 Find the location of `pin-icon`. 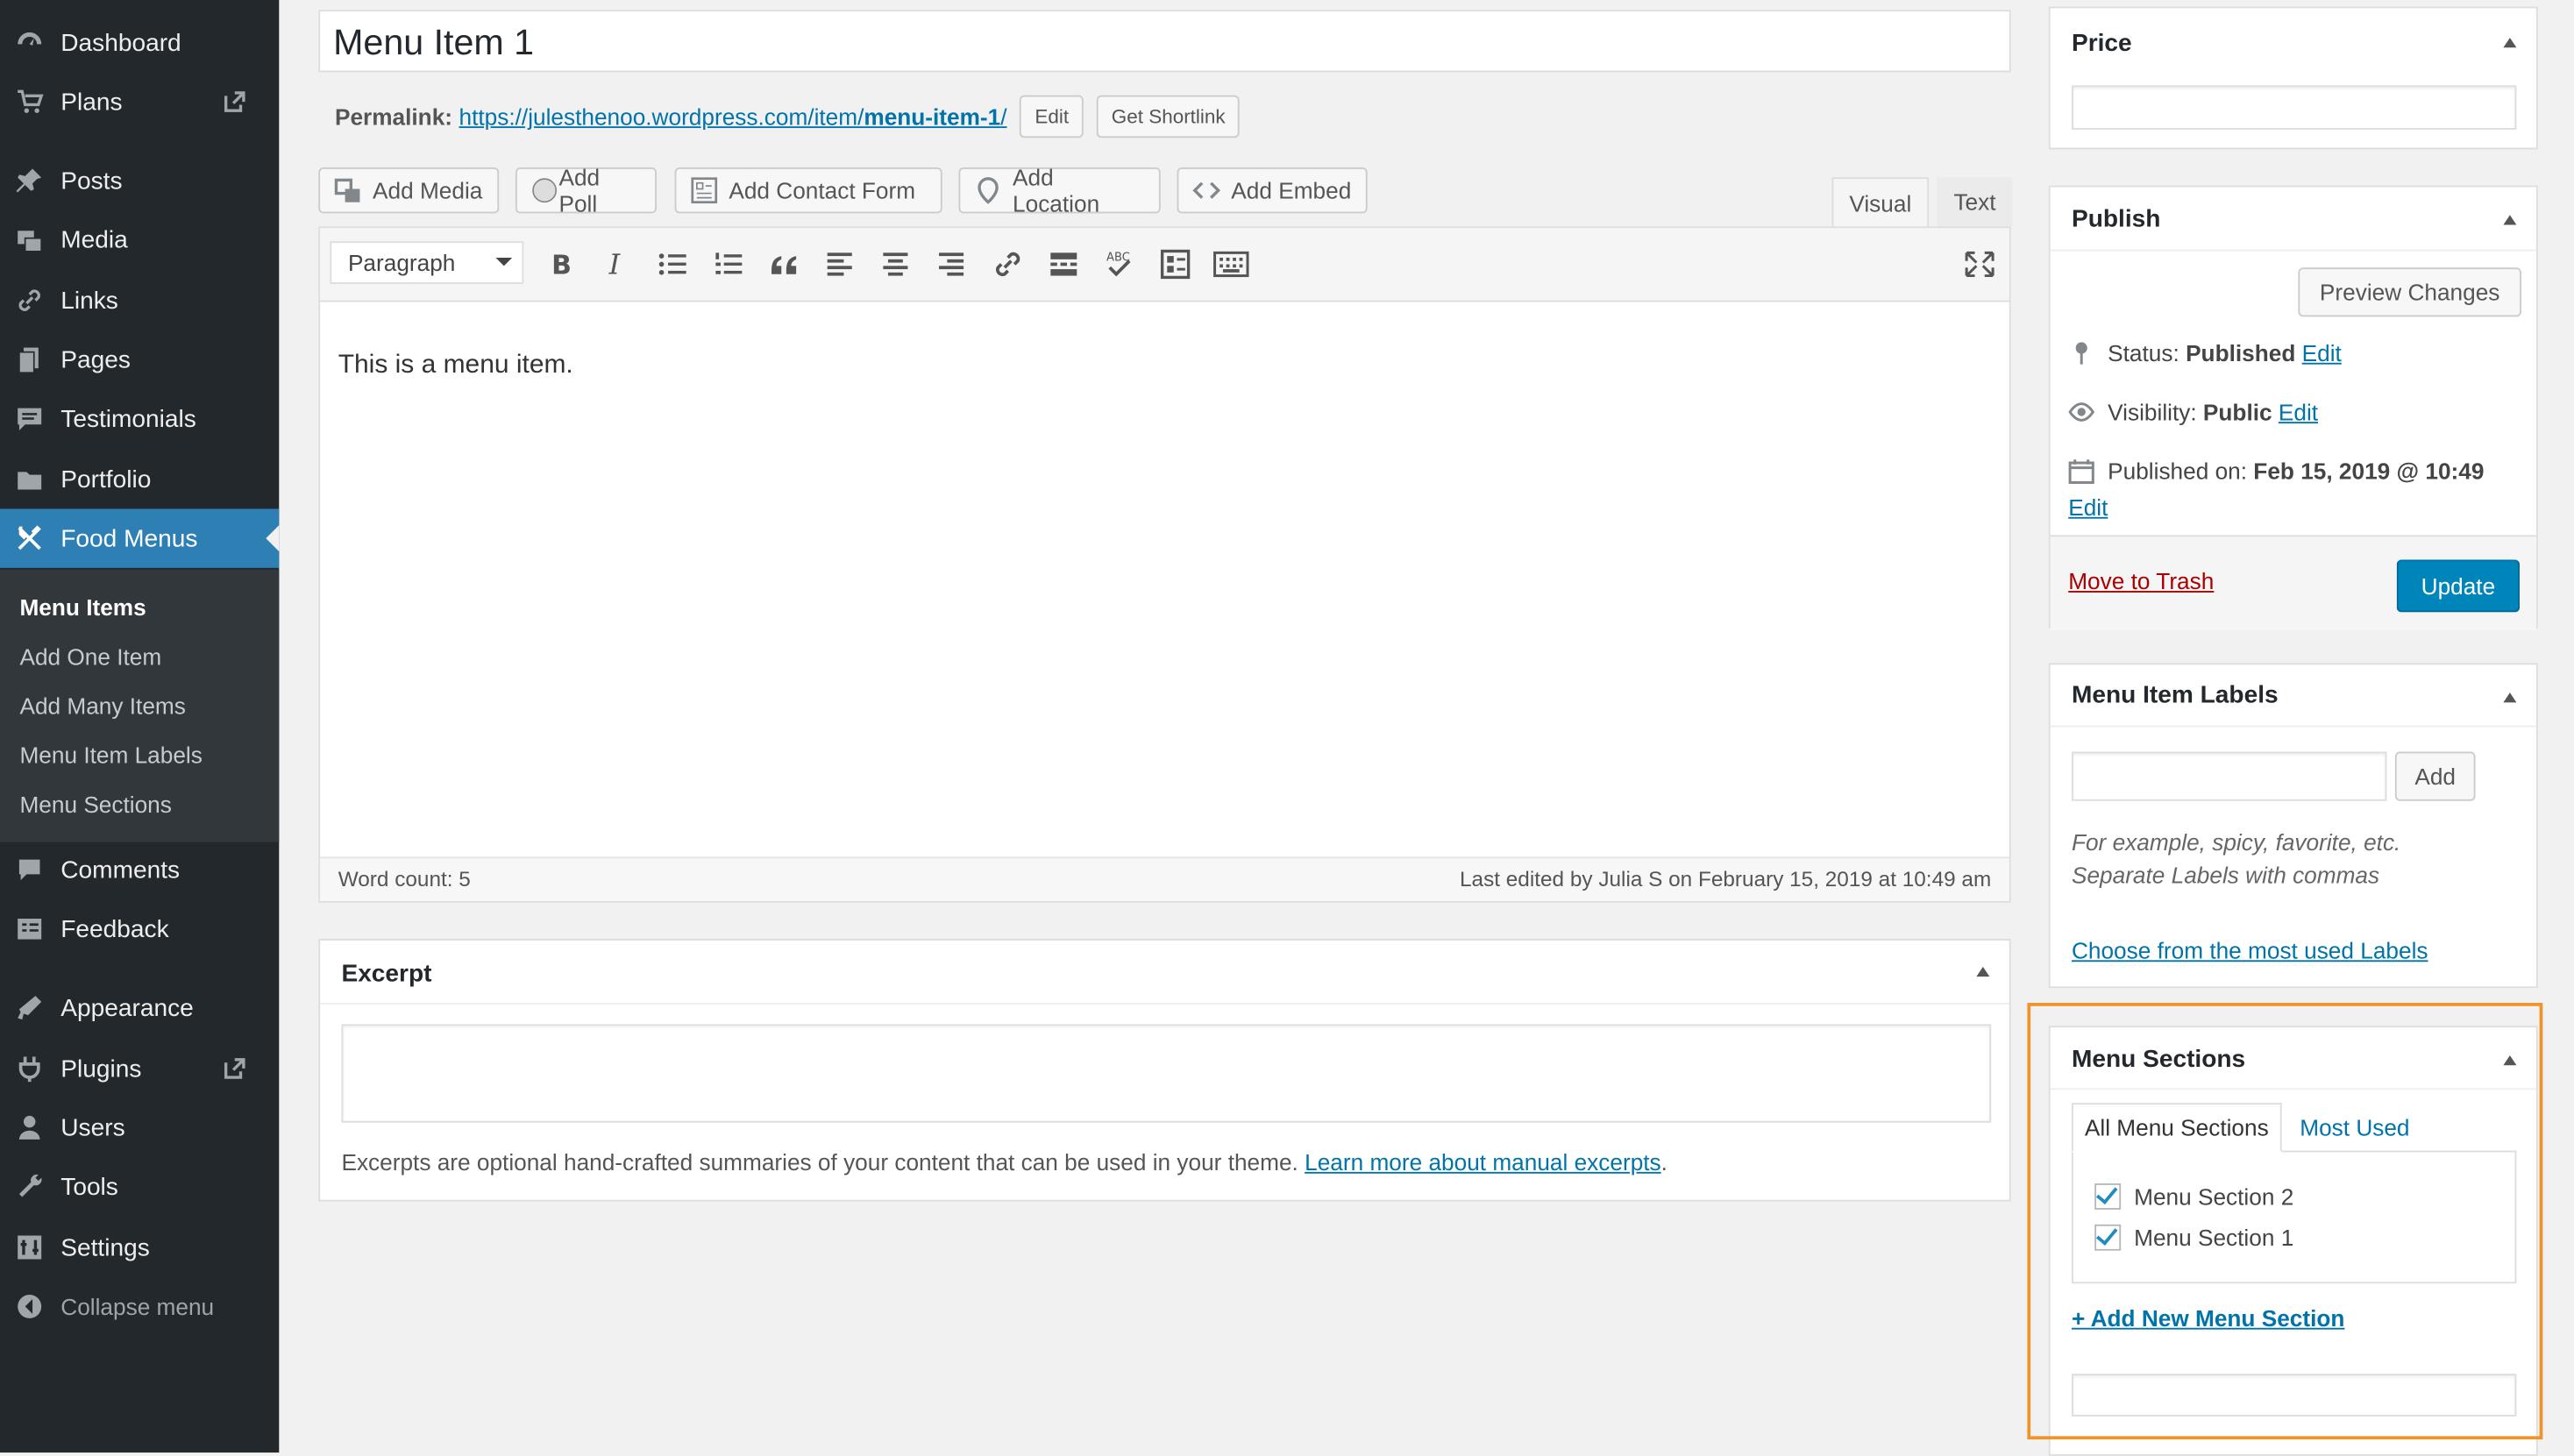

pin-icon is located at coordinates (2081, 353).